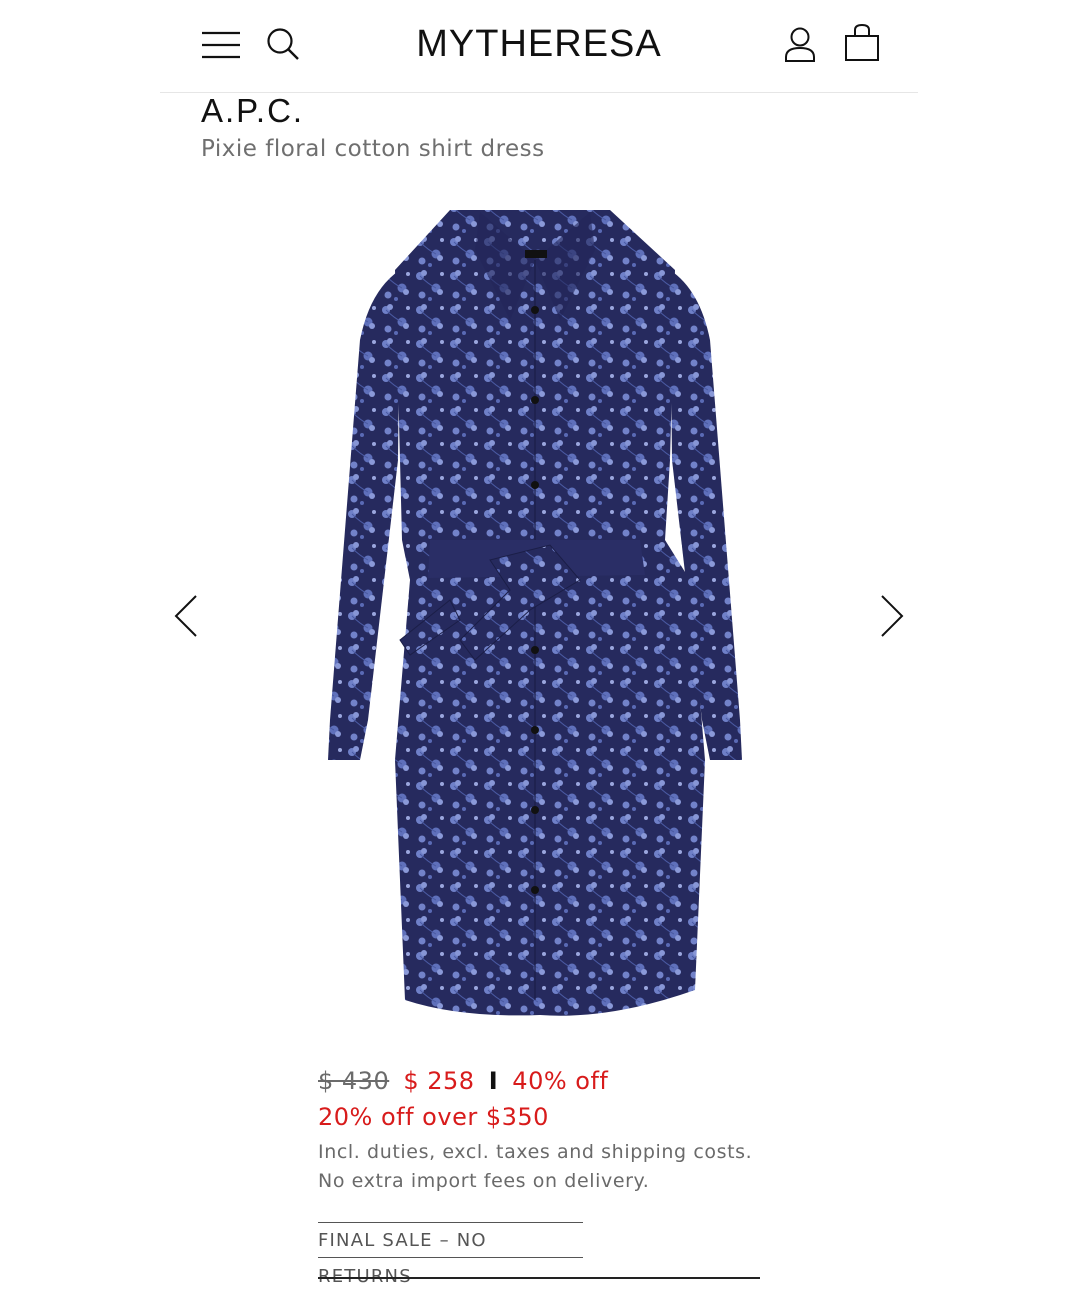  What do you see at coordinates (450, 1254) in the screenshot?
I see `final-sale-notice: FINAL SALE – NO RETURNS` at bounding box center [450, 1254].